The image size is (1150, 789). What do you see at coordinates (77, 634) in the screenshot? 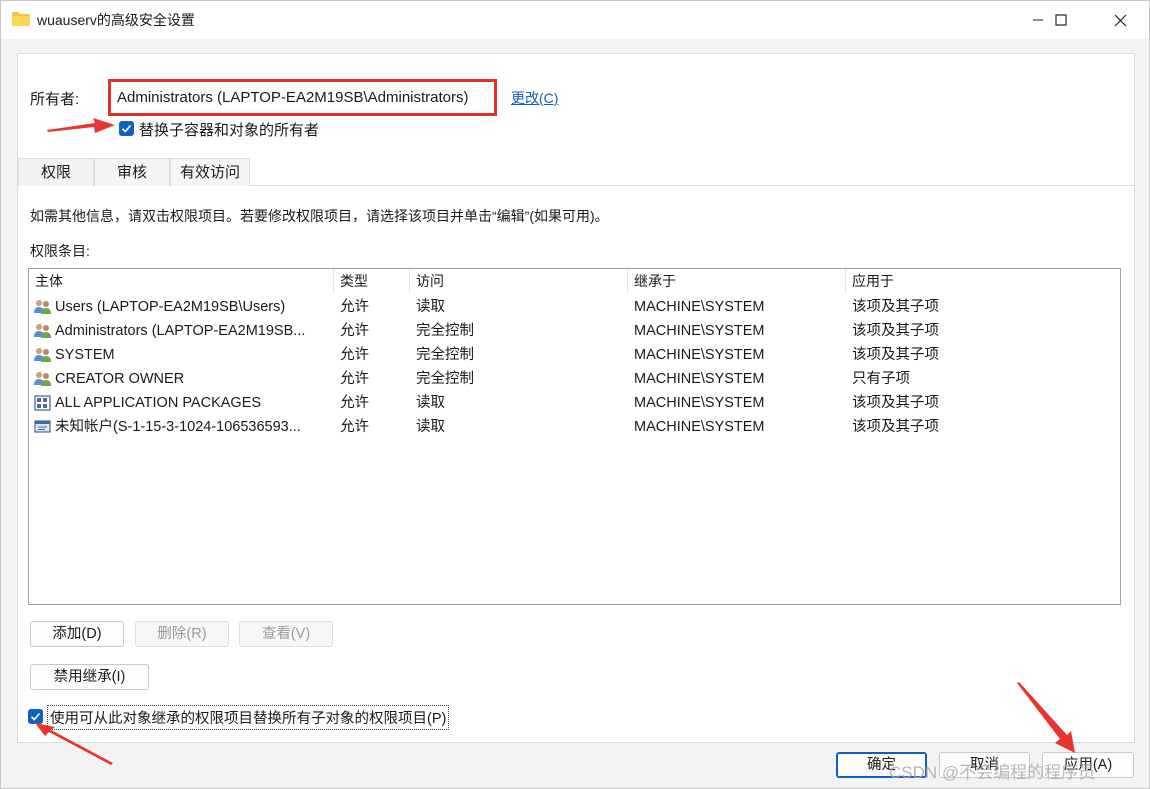
I see `add-button: 添加(D)` at bounding box center [77, 634].